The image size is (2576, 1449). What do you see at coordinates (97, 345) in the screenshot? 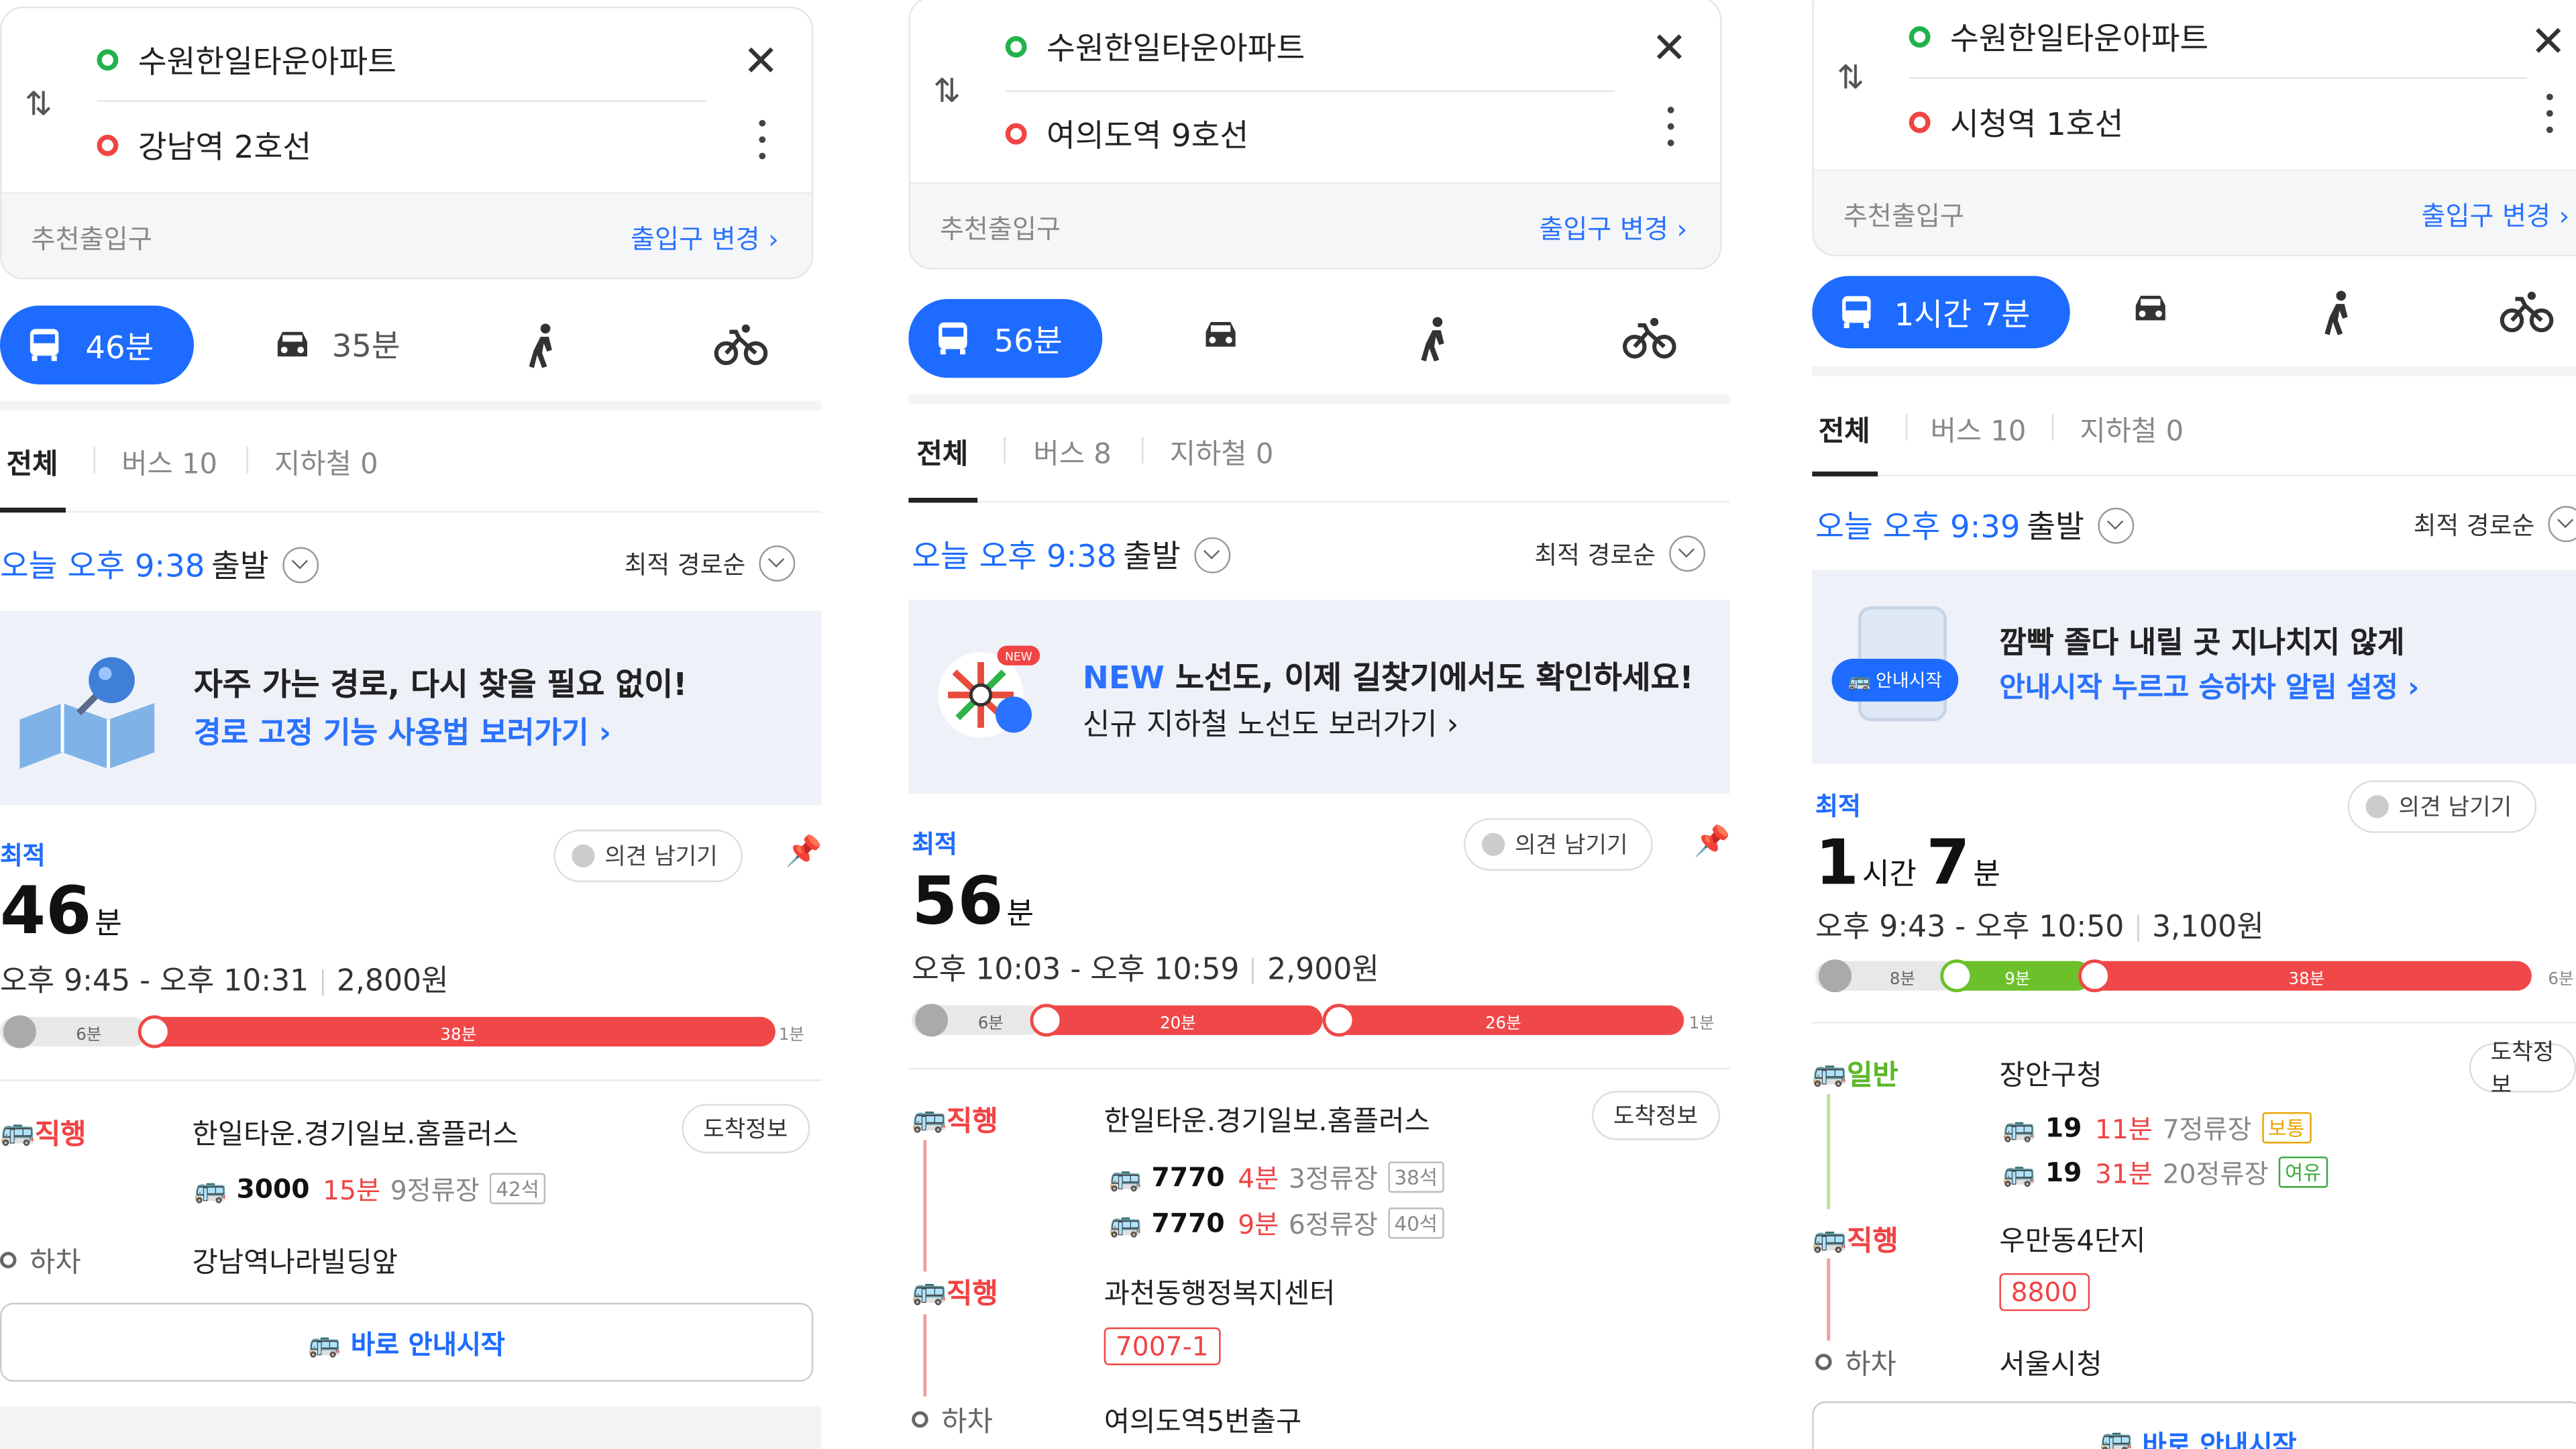
I see `mode-transit-button: 46분` at bounding box center [97, 345].